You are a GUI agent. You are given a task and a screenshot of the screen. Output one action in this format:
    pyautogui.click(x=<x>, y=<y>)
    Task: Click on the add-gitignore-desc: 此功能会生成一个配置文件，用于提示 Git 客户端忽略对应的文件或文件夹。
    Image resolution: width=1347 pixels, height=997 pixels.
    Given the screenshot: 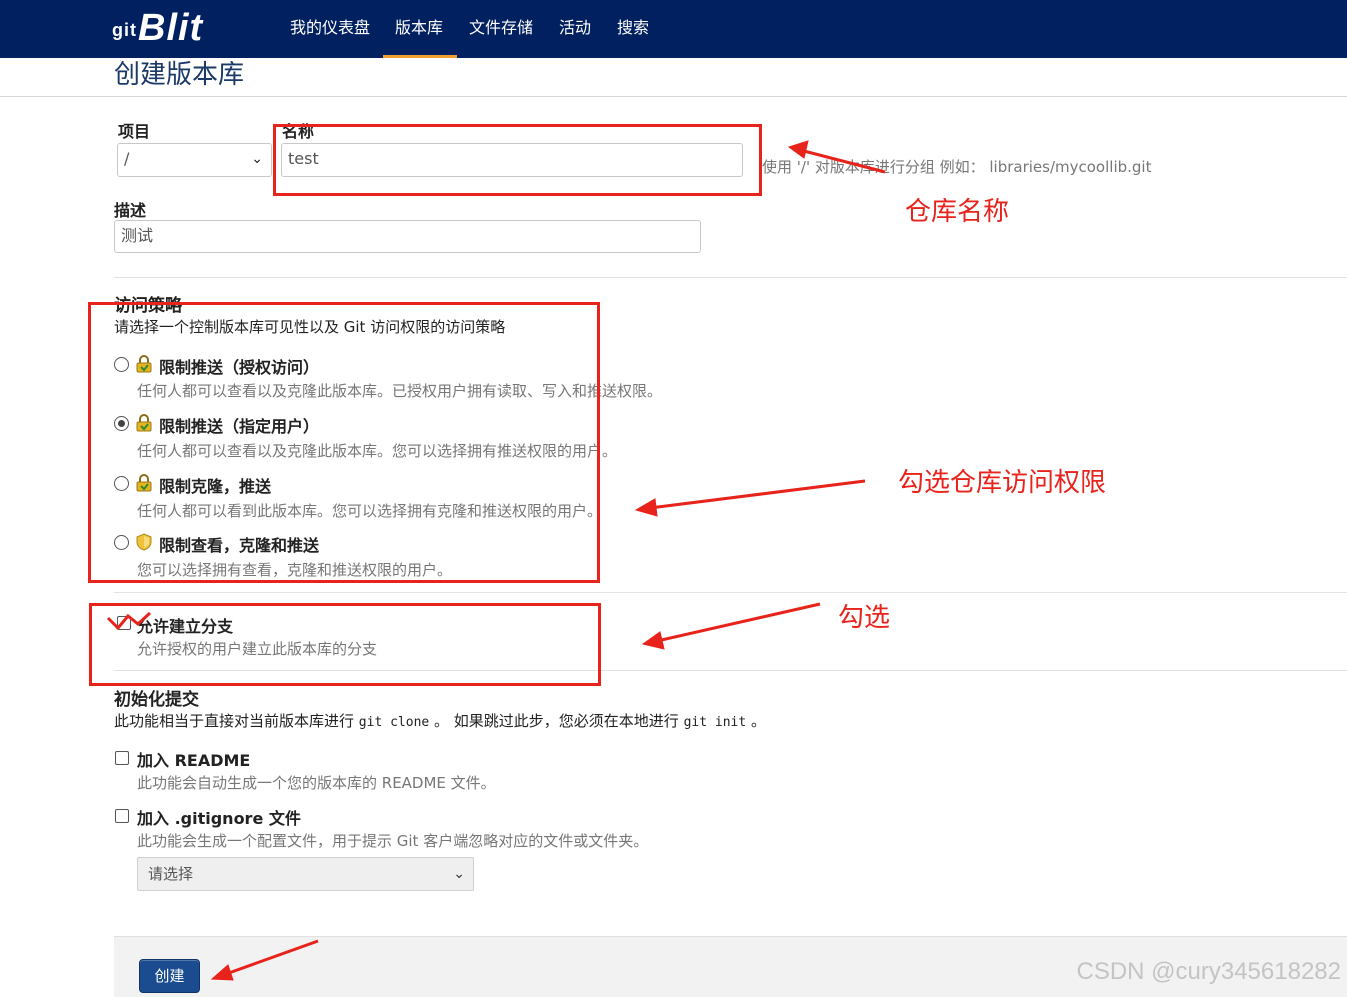 What is the action you would take?
    pyautogui.click(x=393, y=841)
    